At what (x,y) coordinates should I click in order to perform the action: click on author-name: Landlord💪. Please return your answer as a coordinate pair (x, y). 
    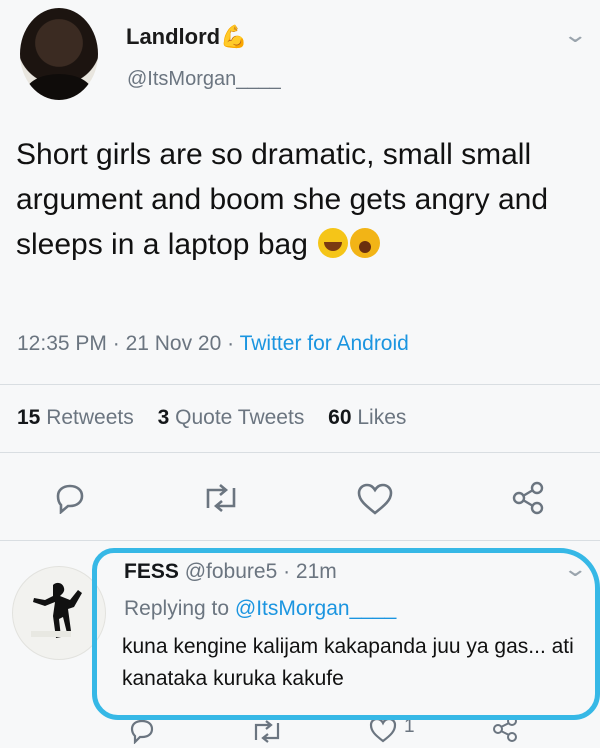
    Looking at the image, I should click on (187, 37).